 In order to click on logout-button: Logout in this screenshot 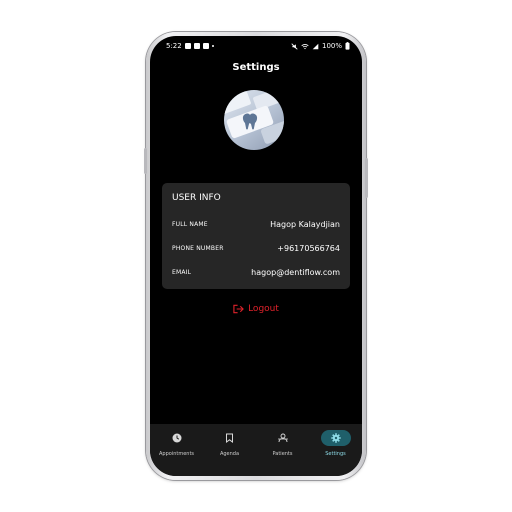, I will do `click(256, 309)`.